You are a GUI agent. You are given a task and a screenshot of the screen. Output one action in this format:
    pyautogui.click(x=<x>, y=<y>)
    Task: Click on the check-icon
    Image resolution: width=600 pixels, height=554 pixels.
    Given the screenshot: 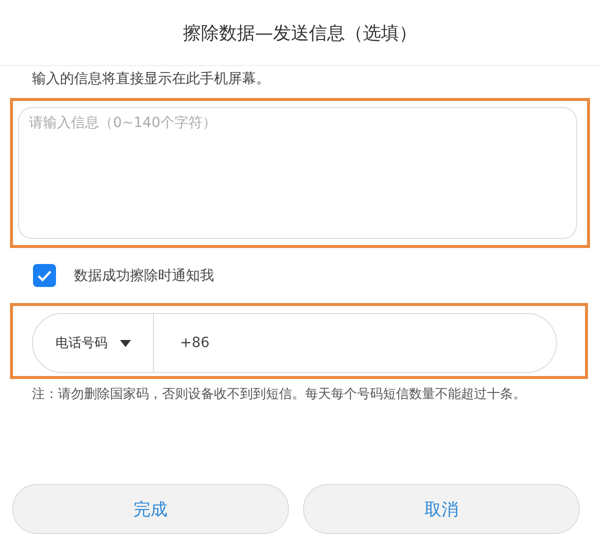 What is the action you would take?
    pyautogui.click(x=44, y=276)
    